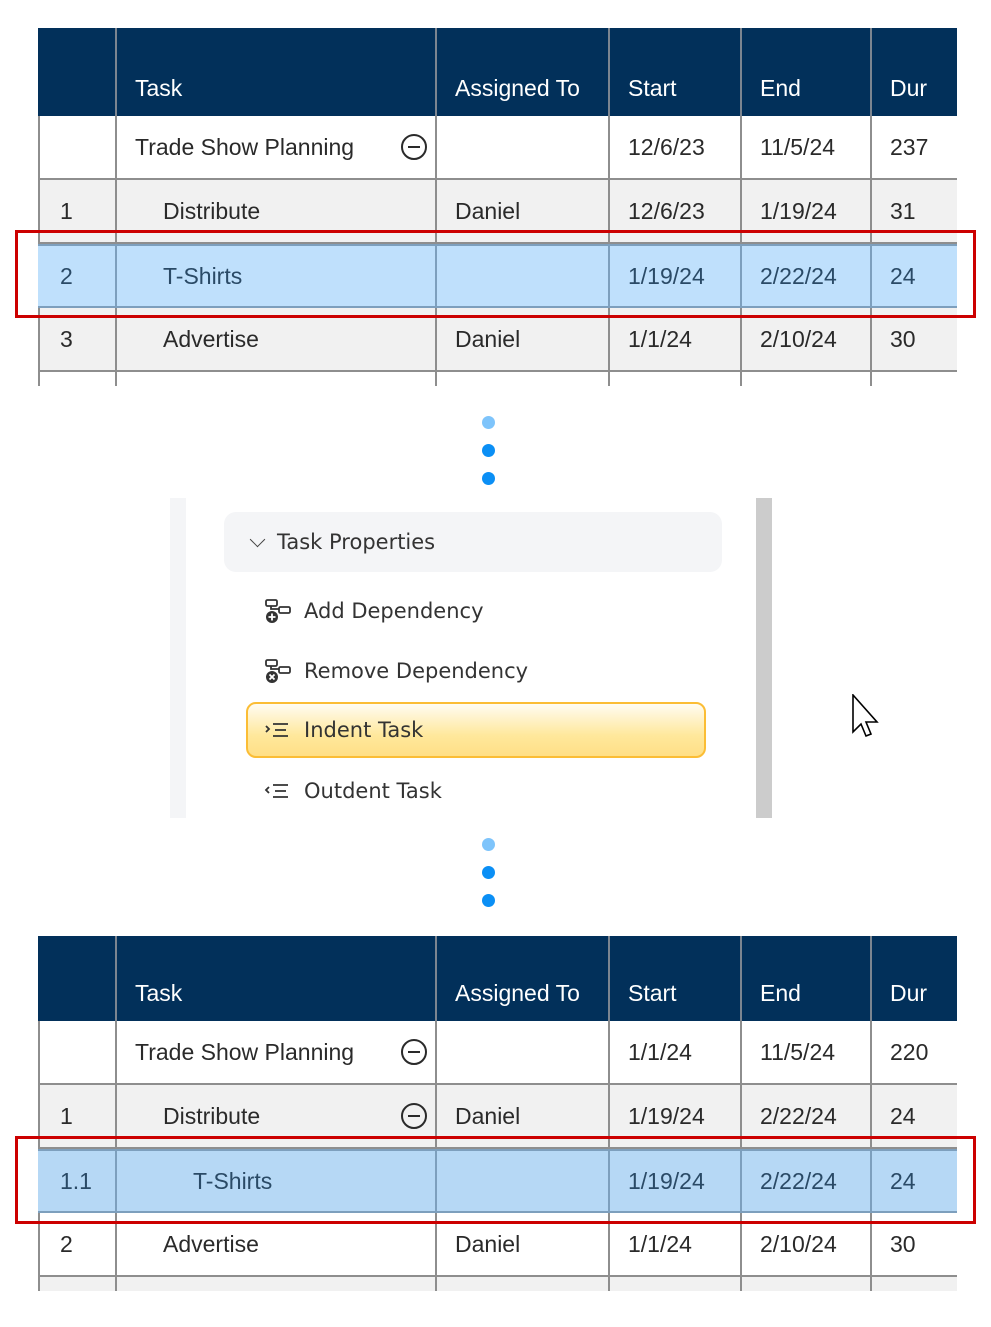  What do you see at coordinates (77, 211) in the screenshot?
I see `row-number: 1` at bounding box center [77, 211].